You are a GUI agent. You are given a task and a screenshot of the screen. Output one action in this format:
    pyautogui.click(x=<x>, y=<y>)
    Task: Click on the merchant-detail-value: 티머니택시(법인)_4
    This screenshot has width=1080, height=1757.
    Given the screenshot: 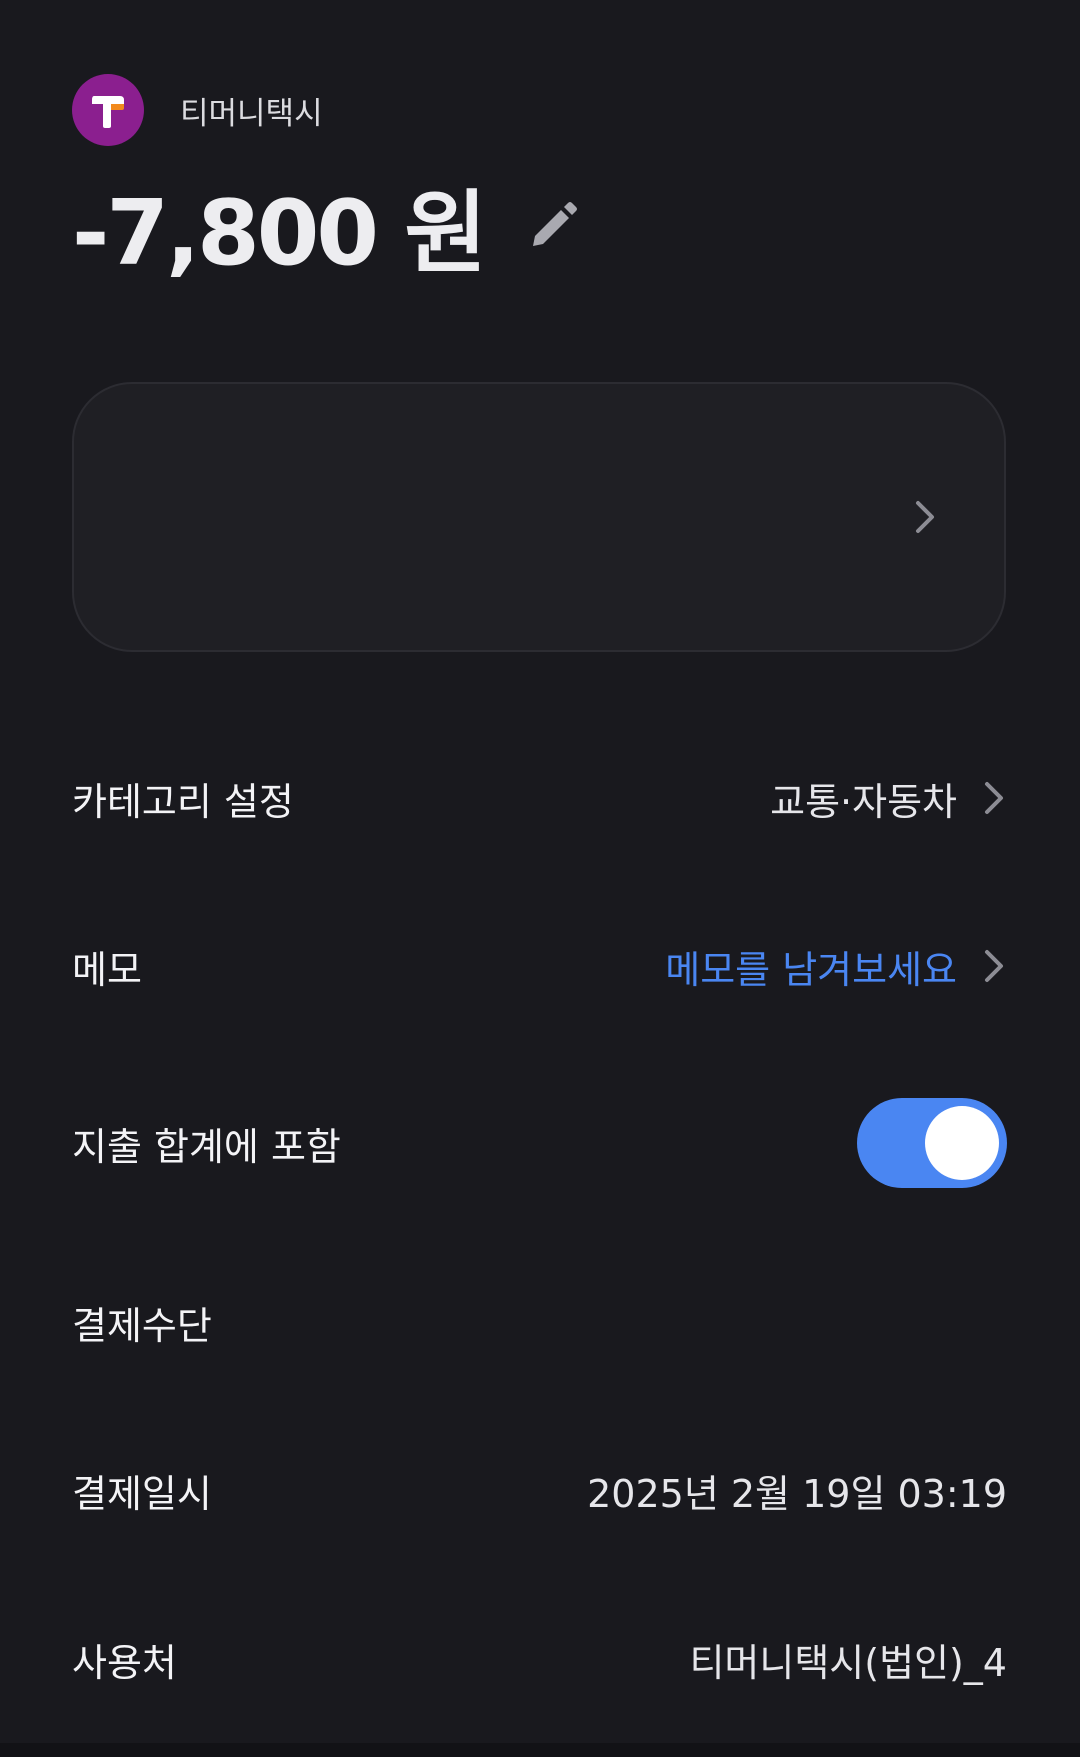 What is the action you would take?
    pyautogui.click(x=848, y=1662)
    